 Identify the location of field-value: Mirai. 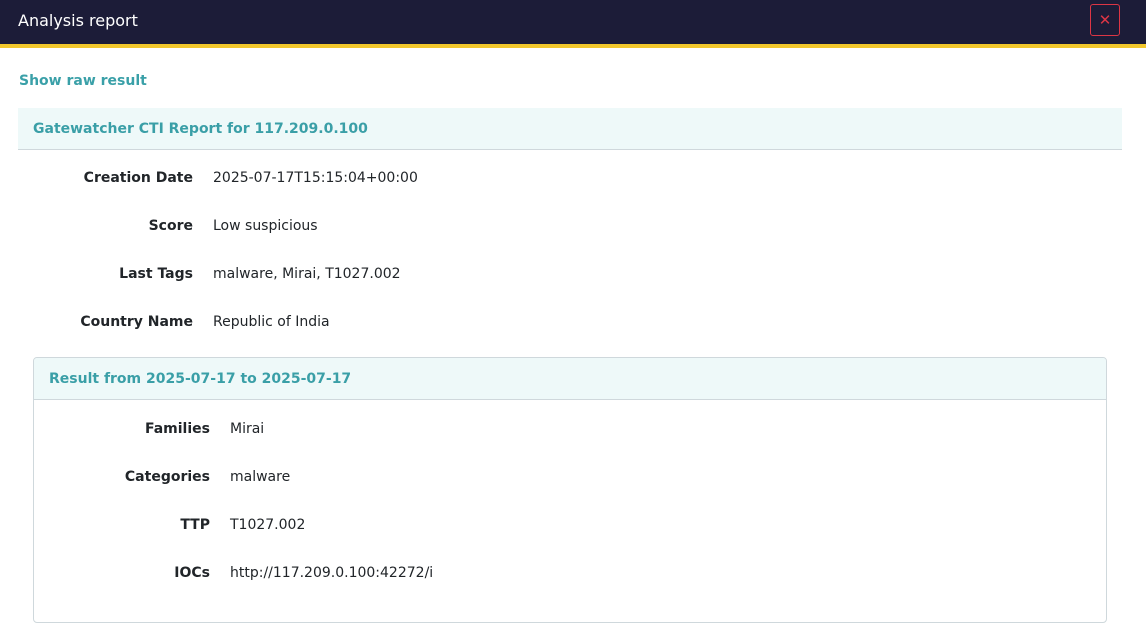
(247, 429).